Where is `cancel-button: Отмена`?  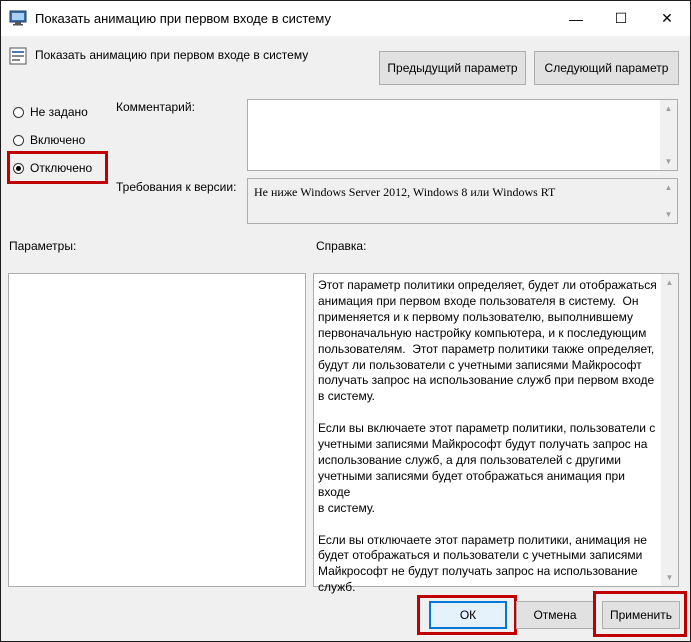 cancel-button: Отмена is located at coordinates (555, 615).